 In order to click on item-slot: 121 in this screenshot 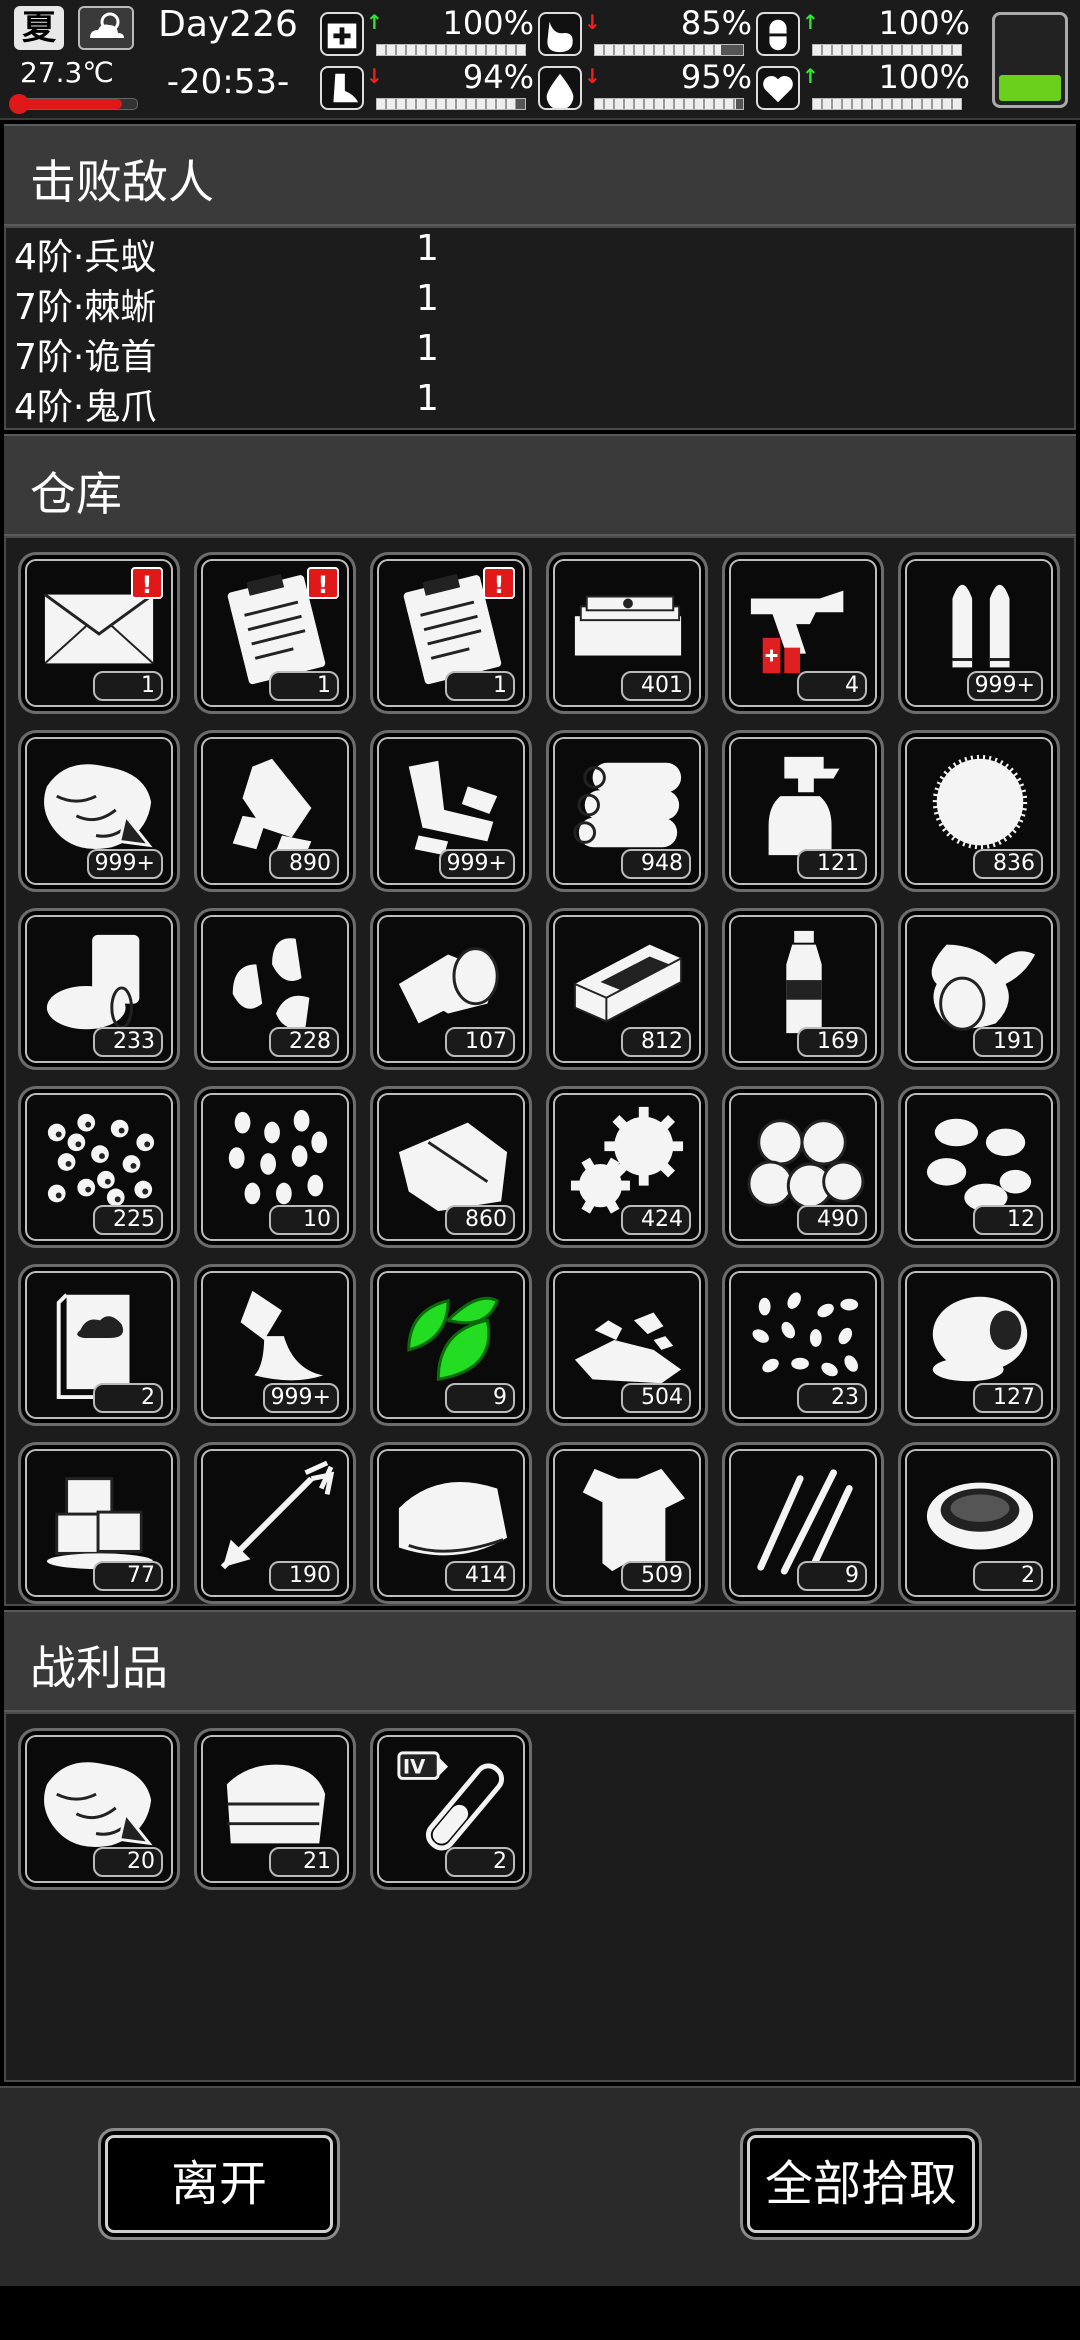, I will do `click(803, 811)`.